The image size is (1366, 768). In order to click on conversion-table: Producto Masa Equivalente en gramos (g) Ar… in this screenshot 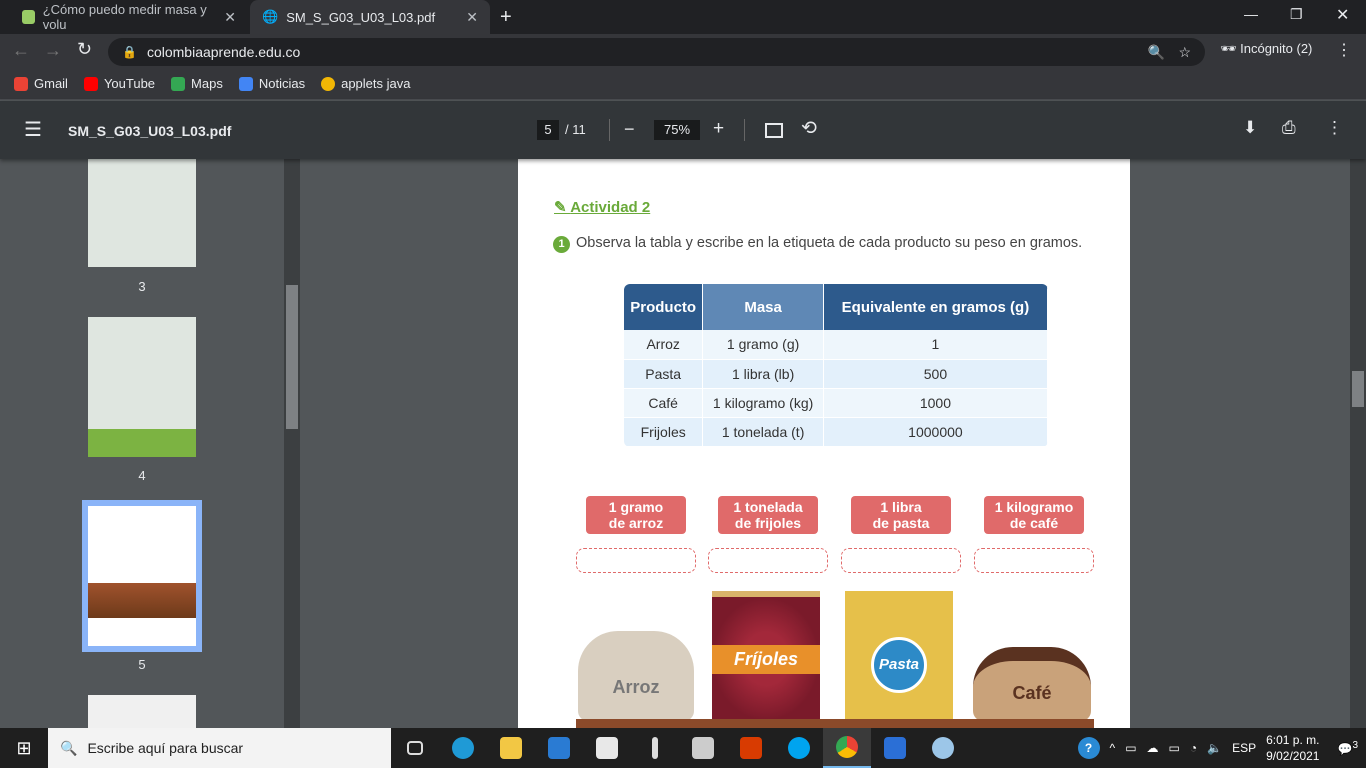, I will do `click(836, 365)`.